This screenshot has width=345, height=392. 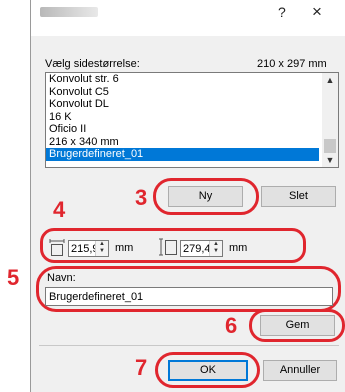 I want to click on step-5-marker: 5, so click(x=13, y=277).